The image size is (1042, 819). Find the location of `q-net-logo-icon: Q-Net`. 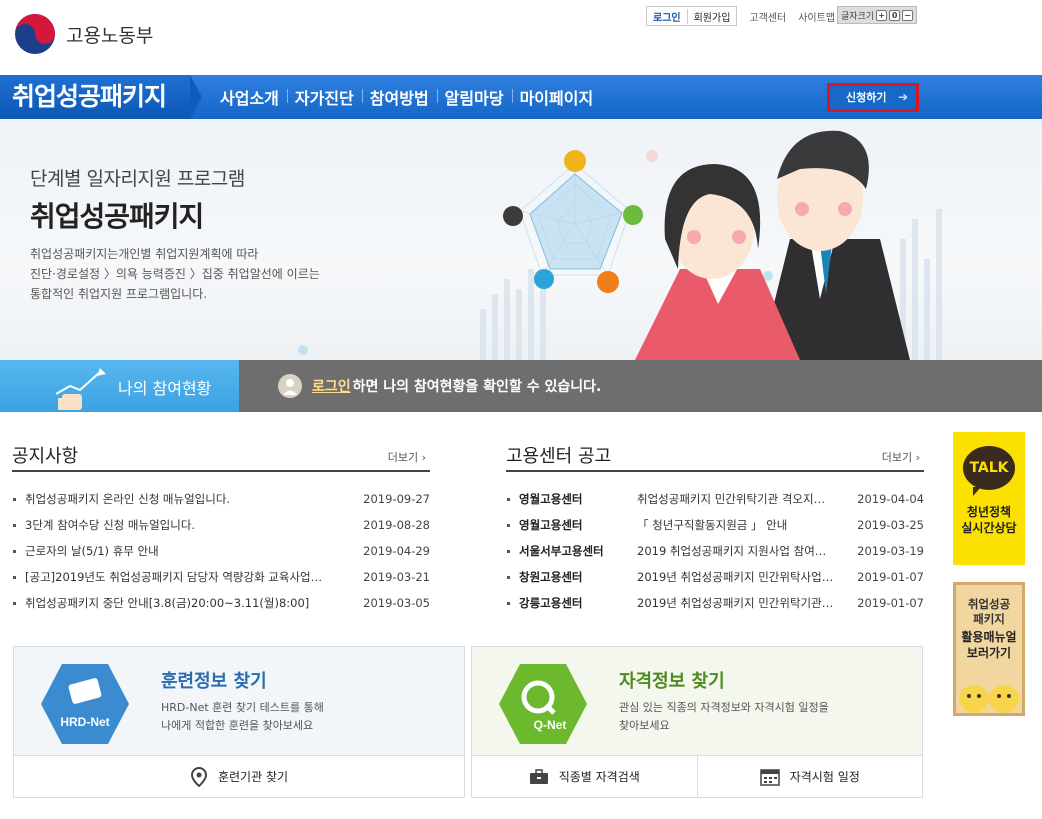

q-net-logo-icon: Q-Net is located at coordinates (543, 704).